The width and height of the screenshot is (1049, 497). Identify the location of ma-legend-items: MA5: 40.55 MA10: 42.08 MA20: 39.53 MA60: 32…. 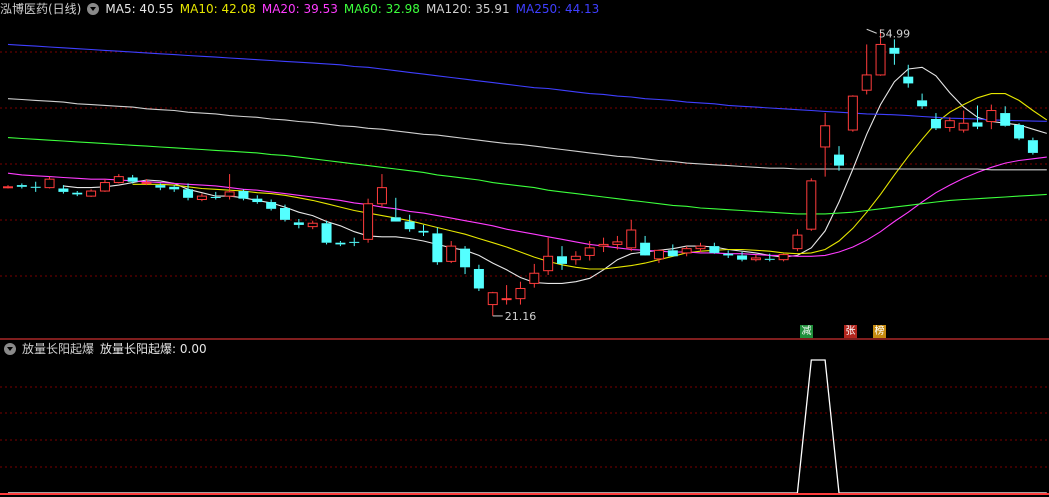
(355, 9).